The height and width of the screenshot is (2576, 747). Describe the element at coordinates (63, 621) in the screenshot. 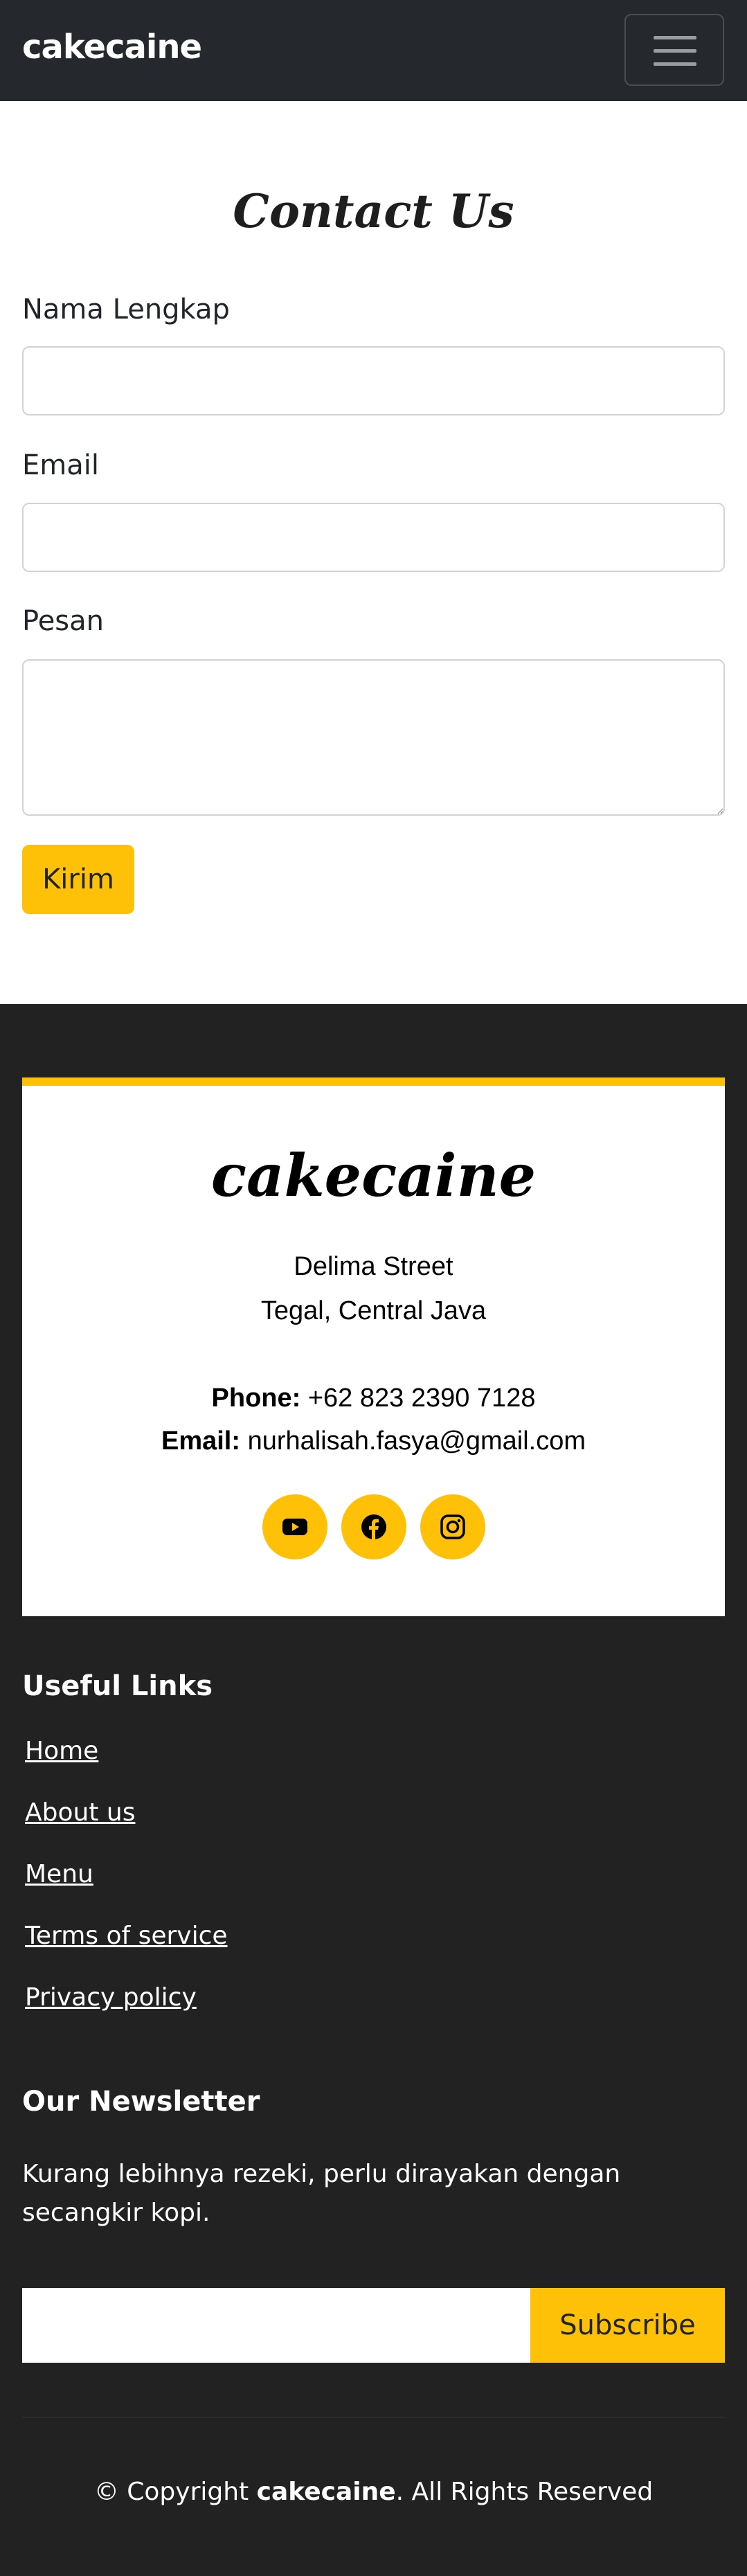

I see `message-label: Pesan` at that location.